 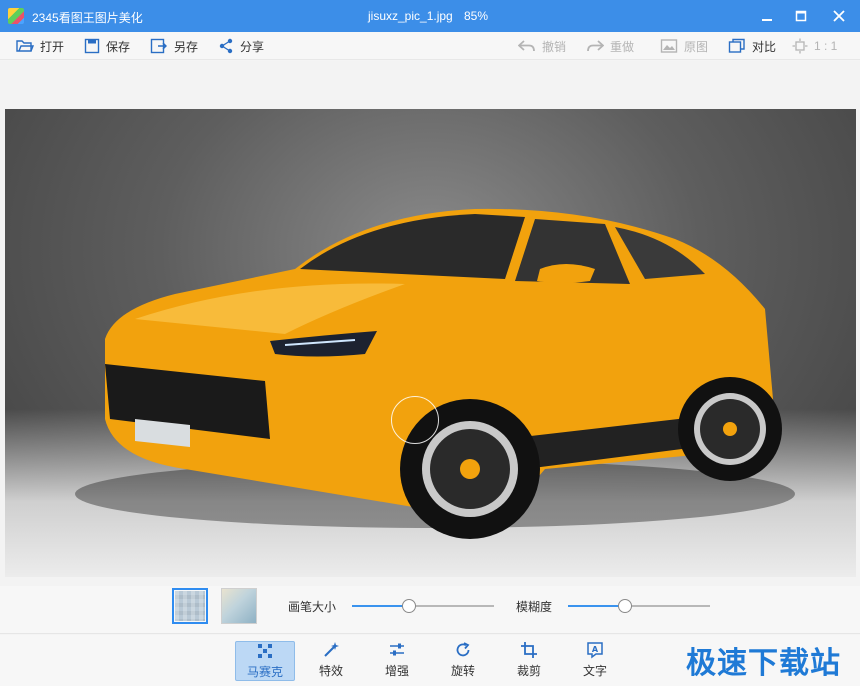 What do you see at coordinates (554, 46) in the screenshot?
I see `undo-label: 撤销` at bounding box center [554, 46].